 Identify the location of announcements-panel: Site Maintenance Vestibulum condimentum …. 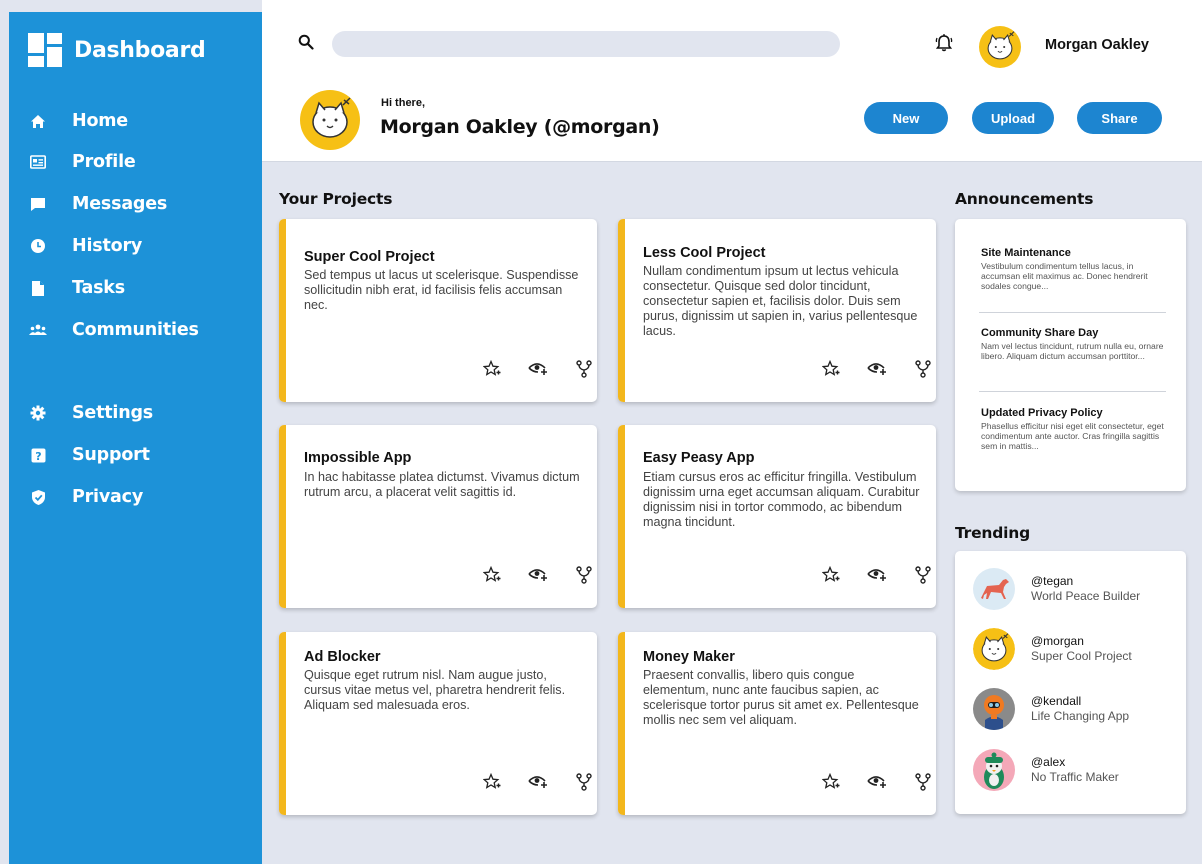
(1070, 355).